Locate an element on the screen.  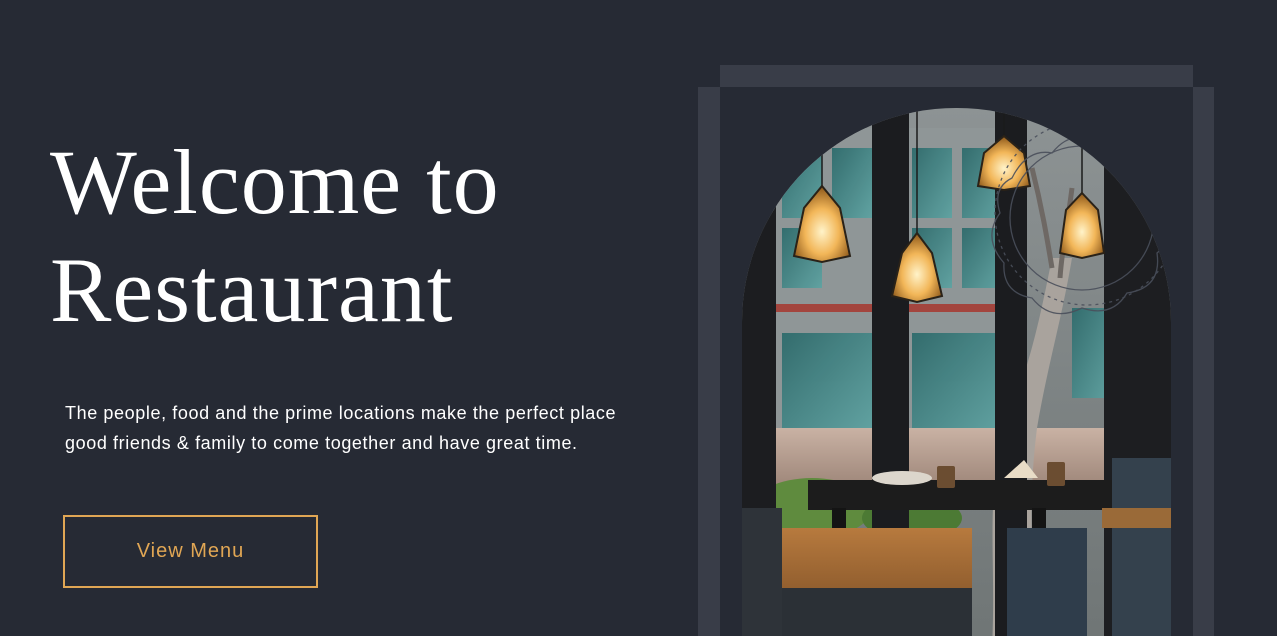
hero-title-line-2: Restaurant is located at coordinates (252, 290).